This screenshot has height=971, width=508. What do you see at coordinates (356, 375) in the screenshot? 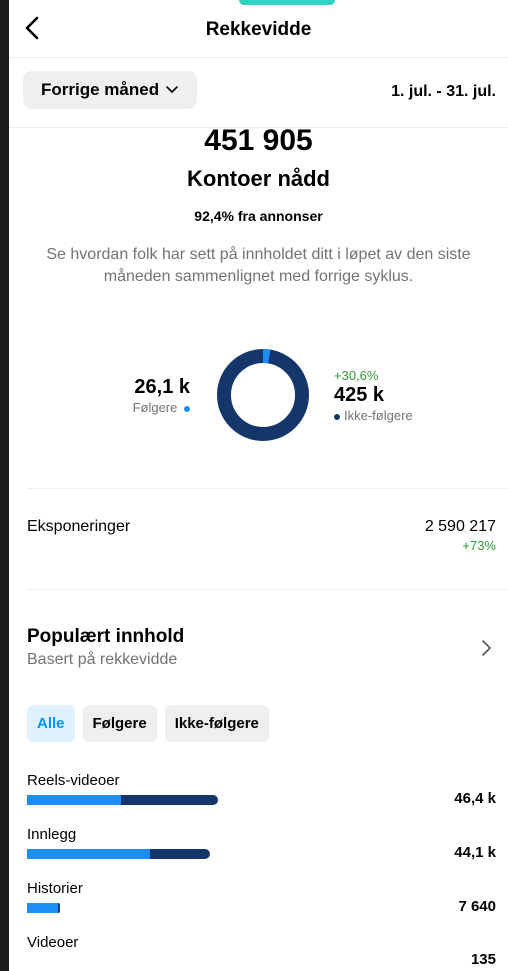
I see `non-followers-change: +30,6%` at bounding box center [356, 375].